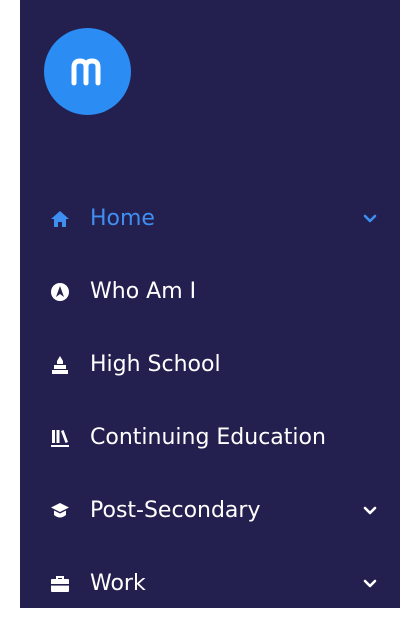  I want to click on app-logo, so click(87, 71).